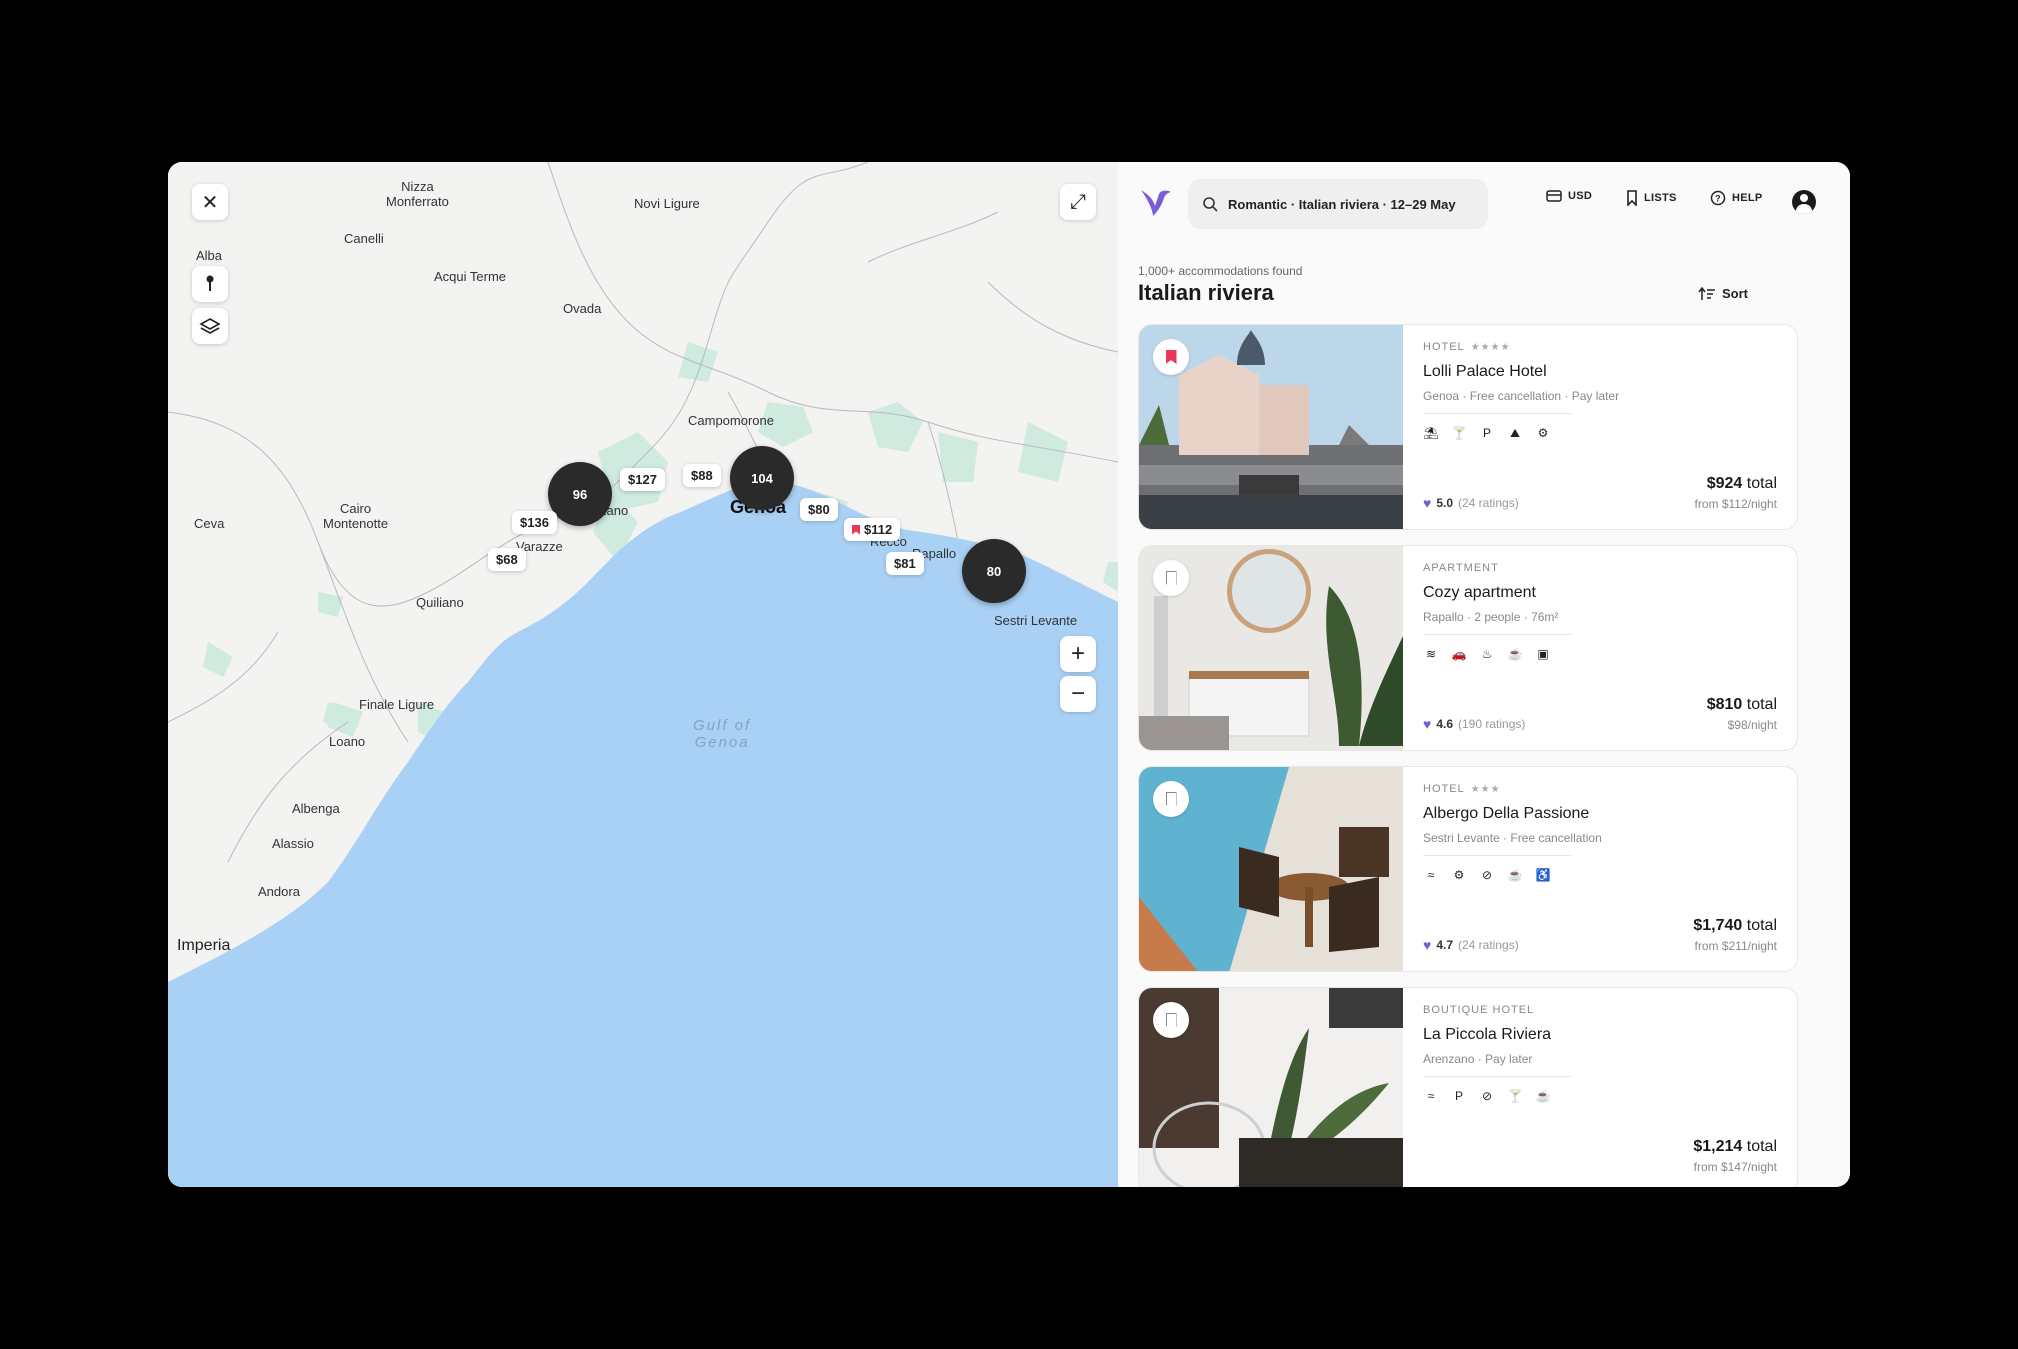 The width and height of the screenshot is (2018, 1349). I want to click on listing-price: $1,740 total from $211/night, so click(1735, 935).